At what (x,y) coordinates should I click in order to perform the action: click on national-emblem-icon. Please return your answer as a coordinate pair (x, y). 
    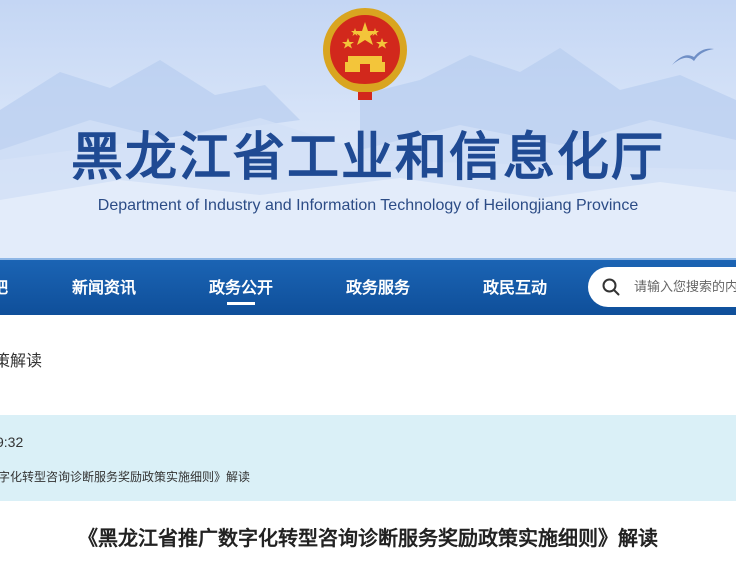
    Looking at the image, I should click on (365, 54).